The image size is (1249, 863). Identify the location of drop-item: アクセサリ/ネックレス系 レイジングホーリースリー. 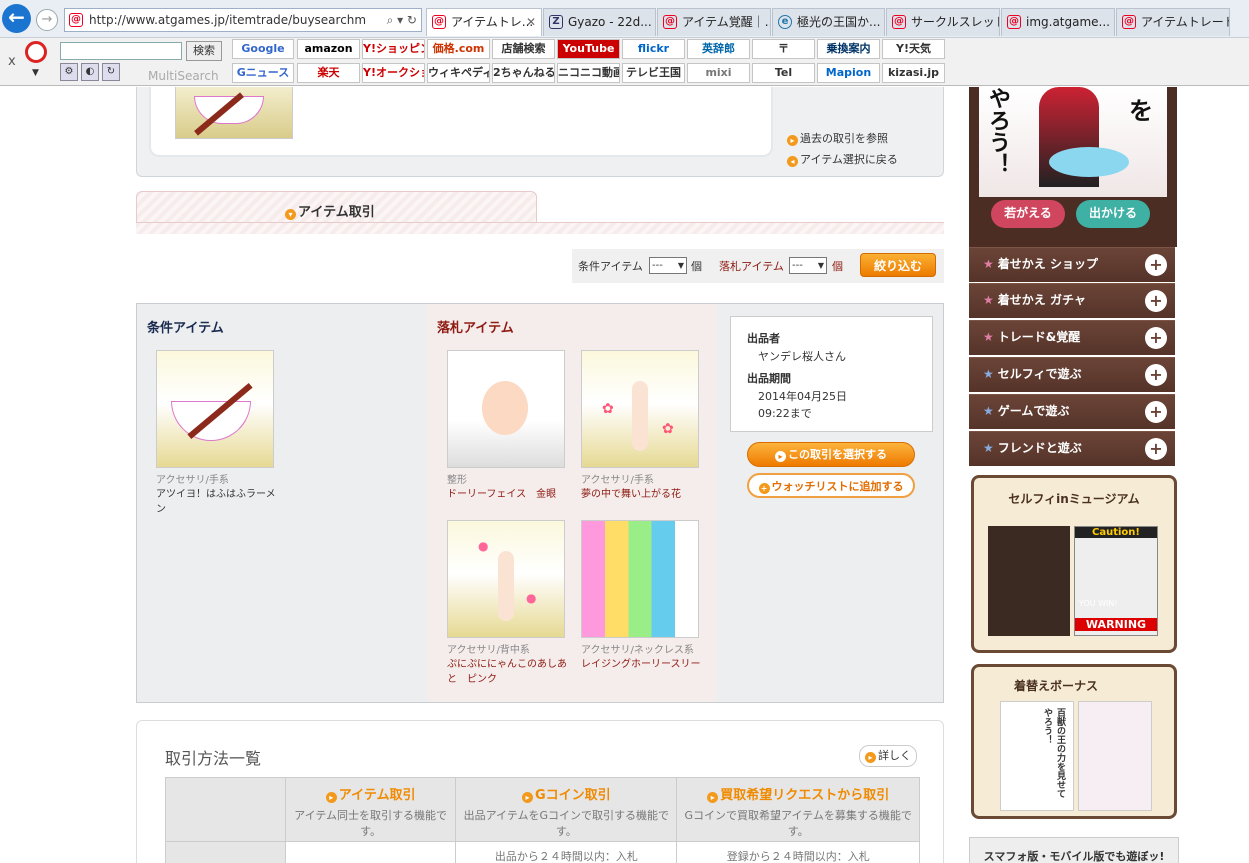
(641, 596).